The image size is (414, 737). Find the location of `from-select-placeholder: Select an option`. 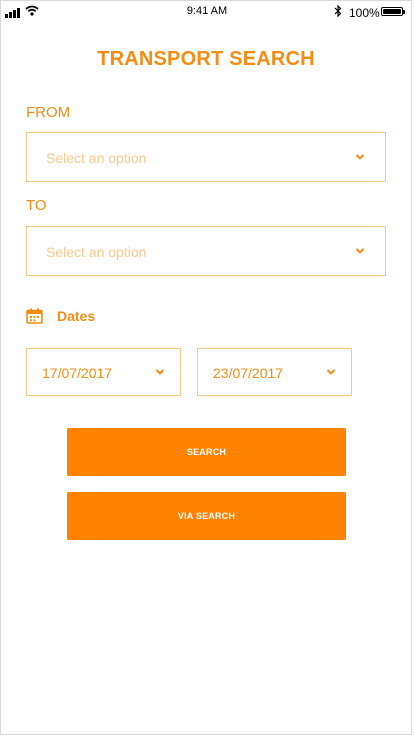

from-select-placeholder: Select an option is located at coordinates (96, 158).